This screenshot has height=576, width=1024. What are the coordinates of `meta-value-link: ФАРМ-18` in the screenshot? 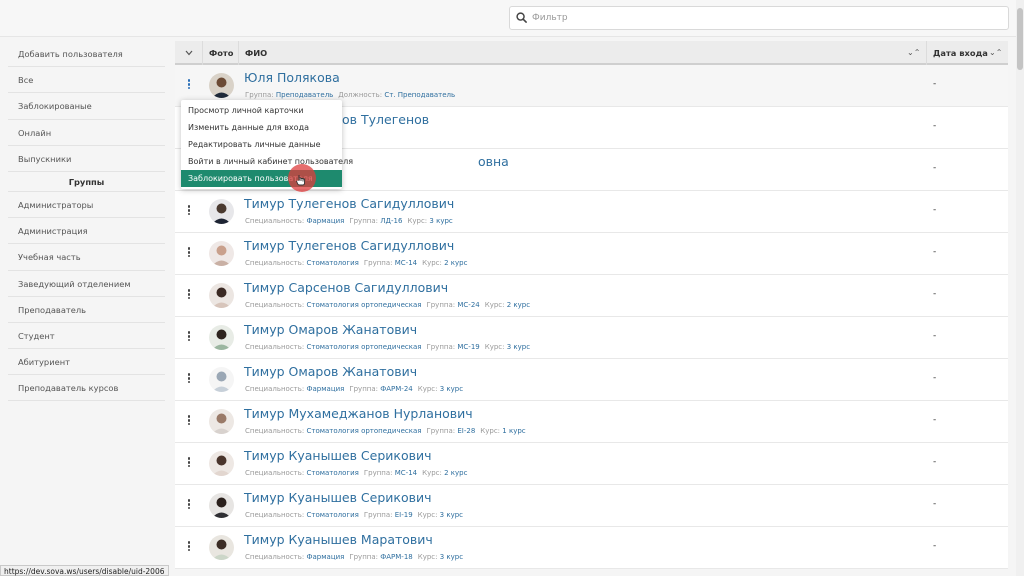 It's located at (396, 557).